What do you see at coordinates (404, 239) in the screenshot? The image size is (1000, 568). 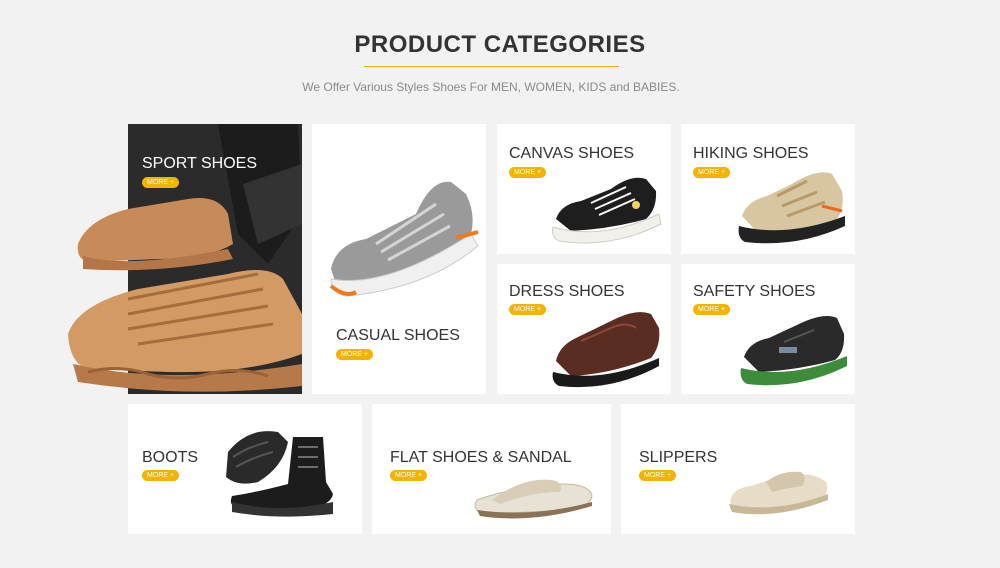 I see `casual-shoe-image` at bounding box center [404, 239].